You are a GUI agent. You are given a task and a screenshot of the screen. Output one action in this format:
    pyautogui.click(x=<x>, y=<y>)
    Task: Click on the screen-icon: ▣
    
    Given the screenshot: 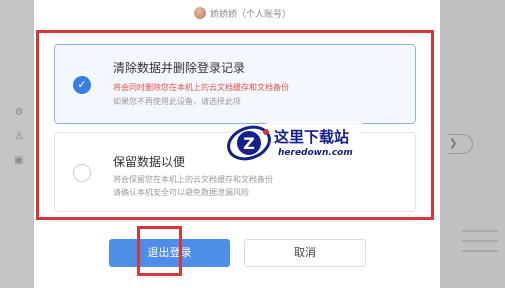 What is the action you would take?
    pyautogui.click(x=19, y=160)
    